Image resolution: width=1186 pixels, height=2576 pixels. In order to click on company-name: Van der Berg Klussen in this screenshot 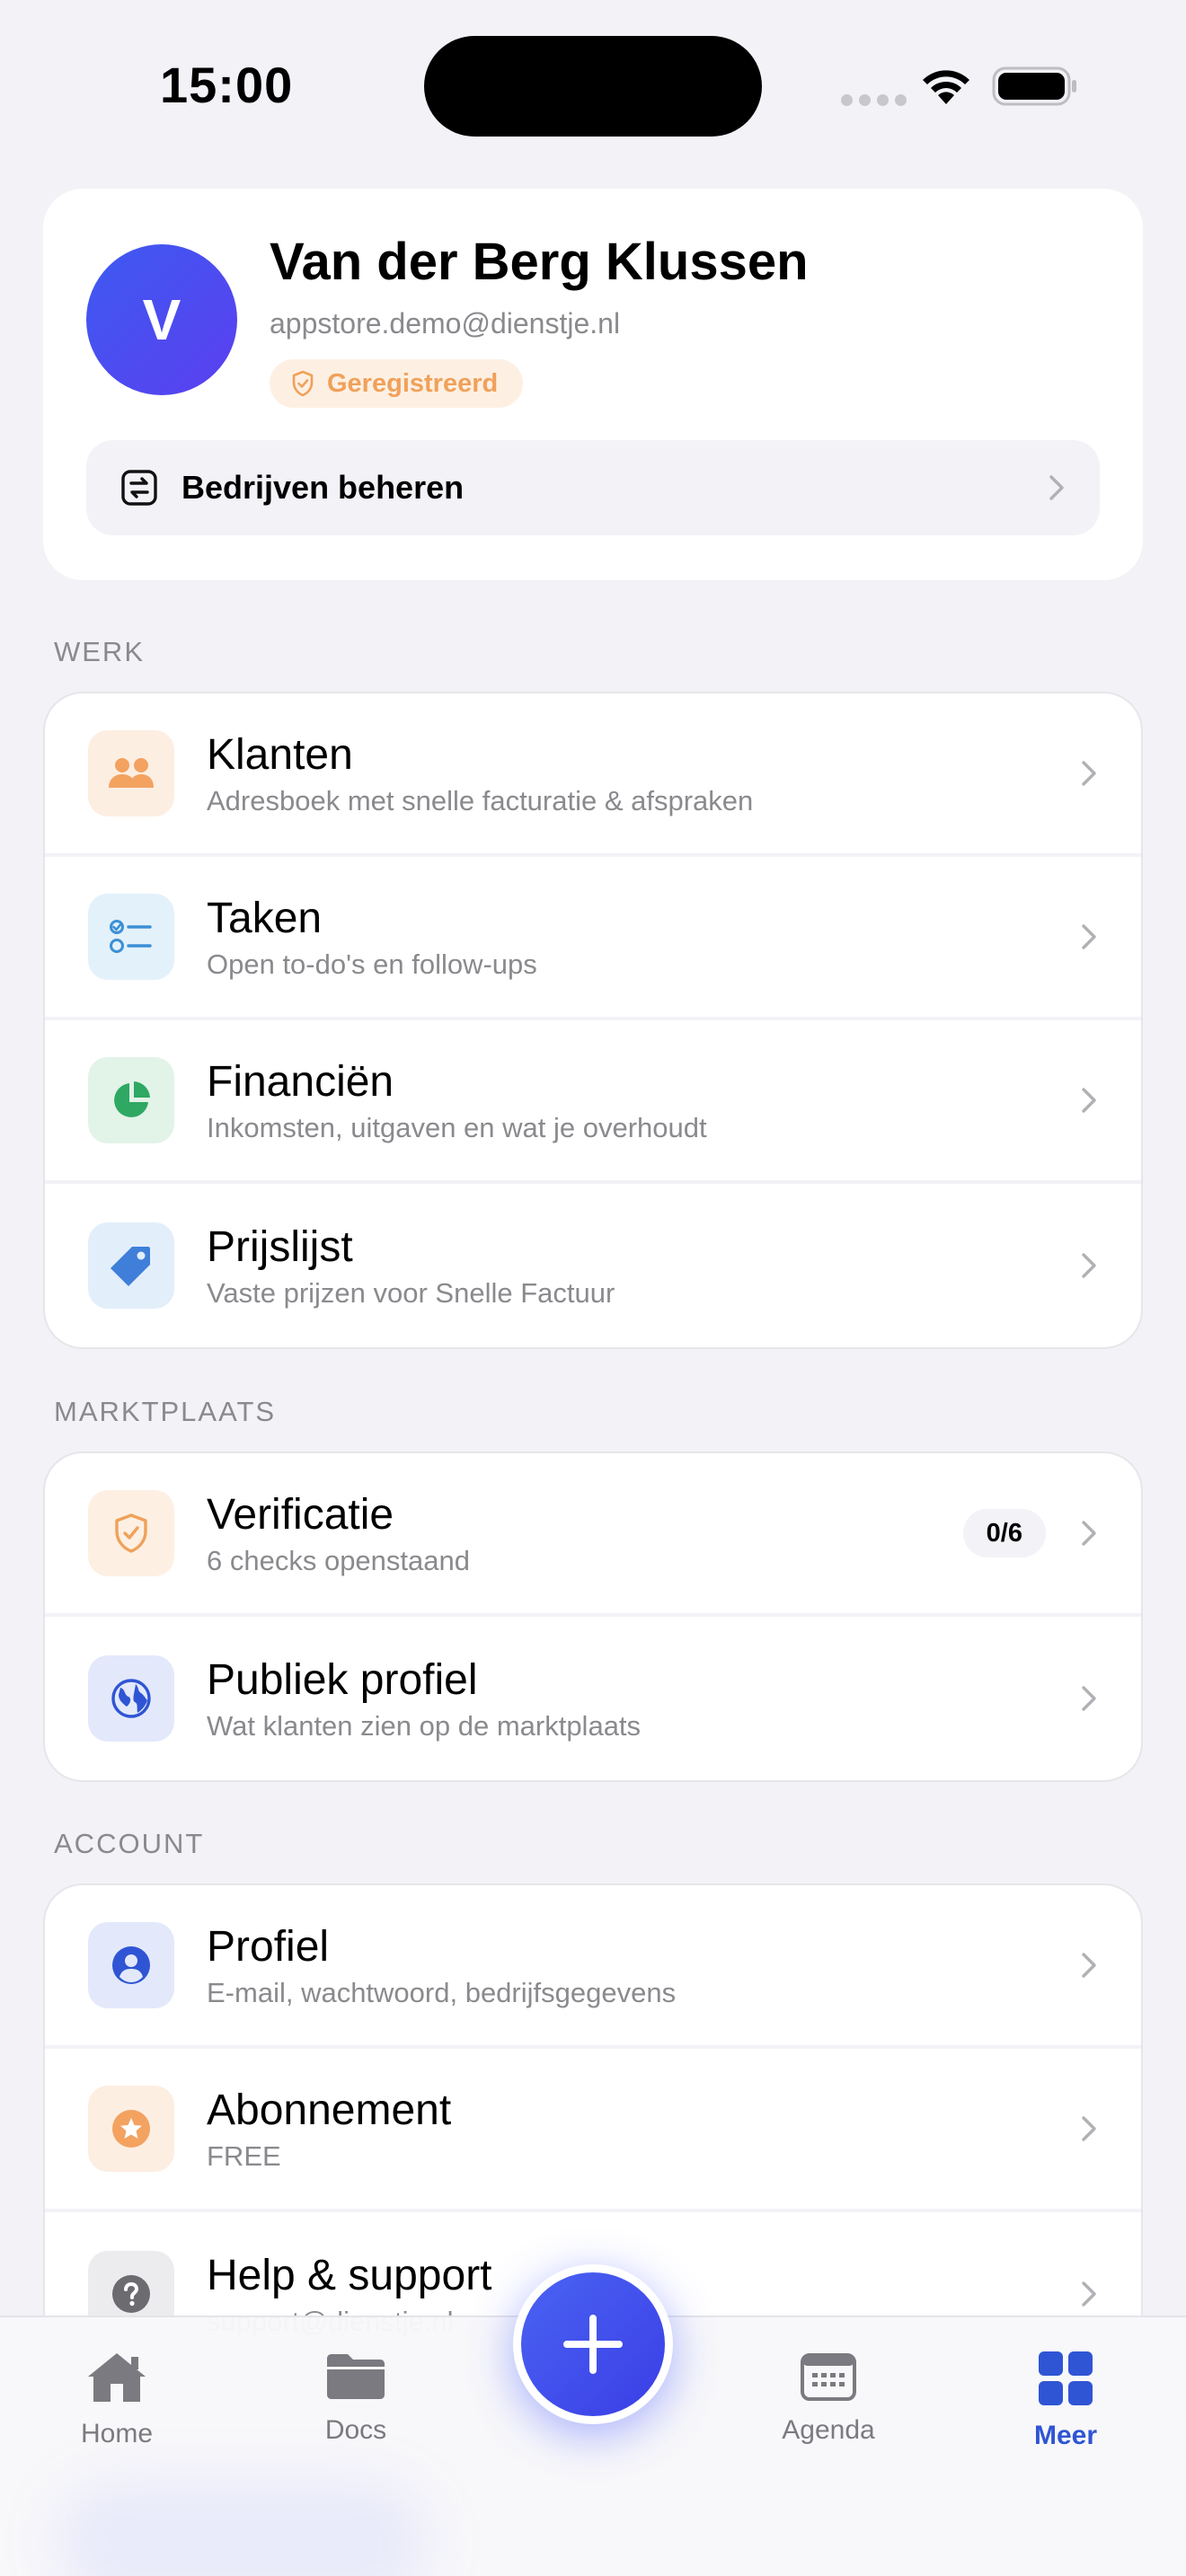, I will do `click(539, 262)`.